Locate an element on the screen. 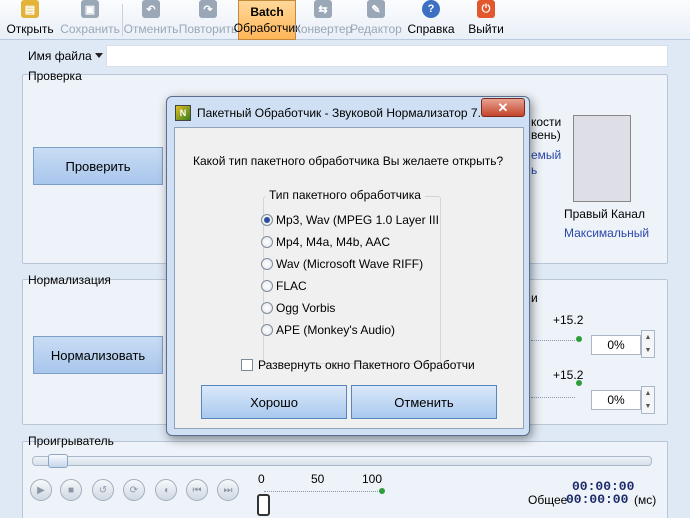  option-mp3-wav: Mp3, Wav (MPEG 1.0 Layer III is located at coordinates (350, 220).